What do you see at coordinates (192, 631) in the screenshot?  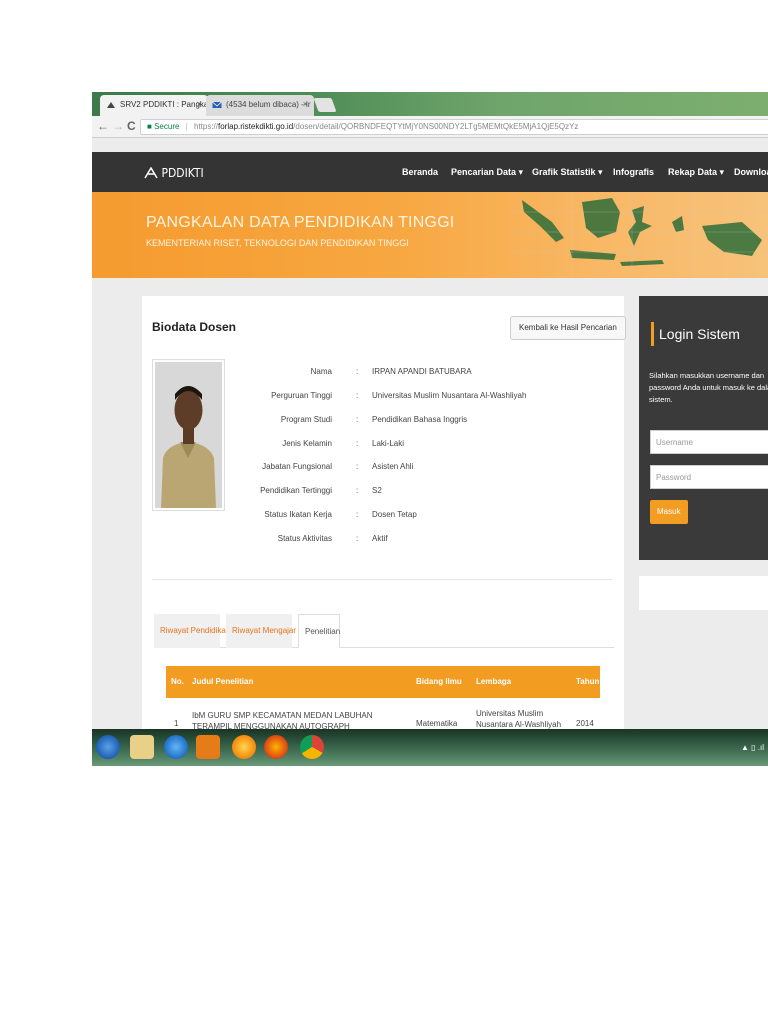 I see `tab-riwayat-pendidikan: Riwayat Pendidikan` at bounding box center [192, 631].